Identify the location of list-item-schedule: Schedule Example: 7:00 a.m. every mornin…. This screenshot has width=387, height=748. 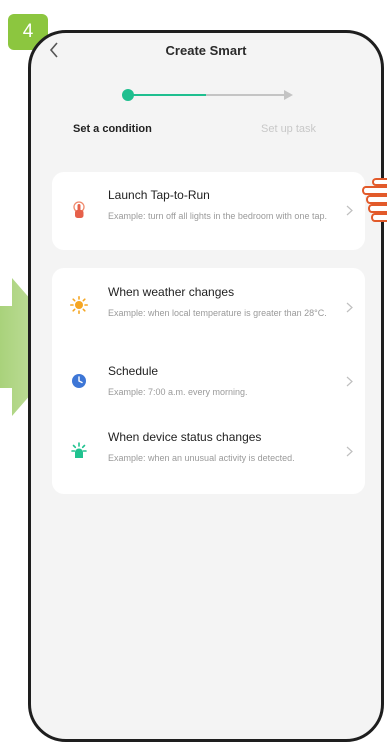
(208, 379).